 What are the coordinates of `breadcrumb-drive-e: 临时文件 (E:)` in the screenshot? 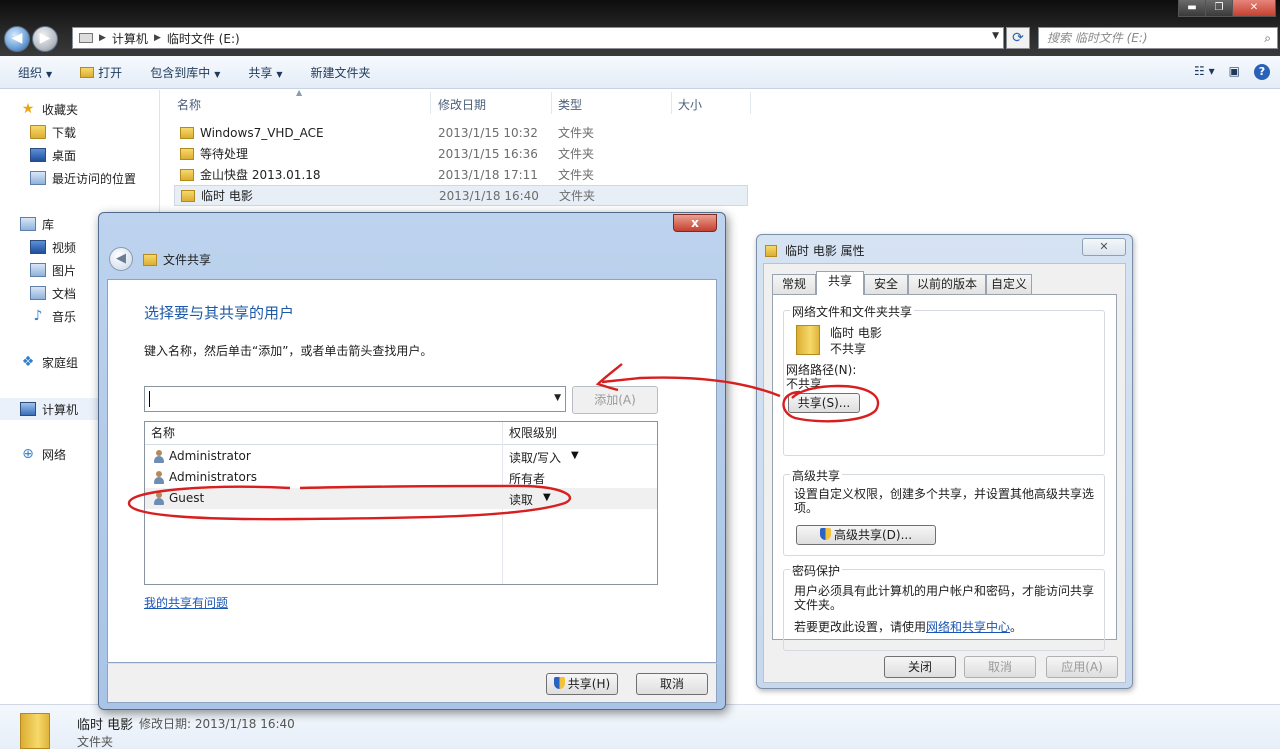 It's located at (203, 38).